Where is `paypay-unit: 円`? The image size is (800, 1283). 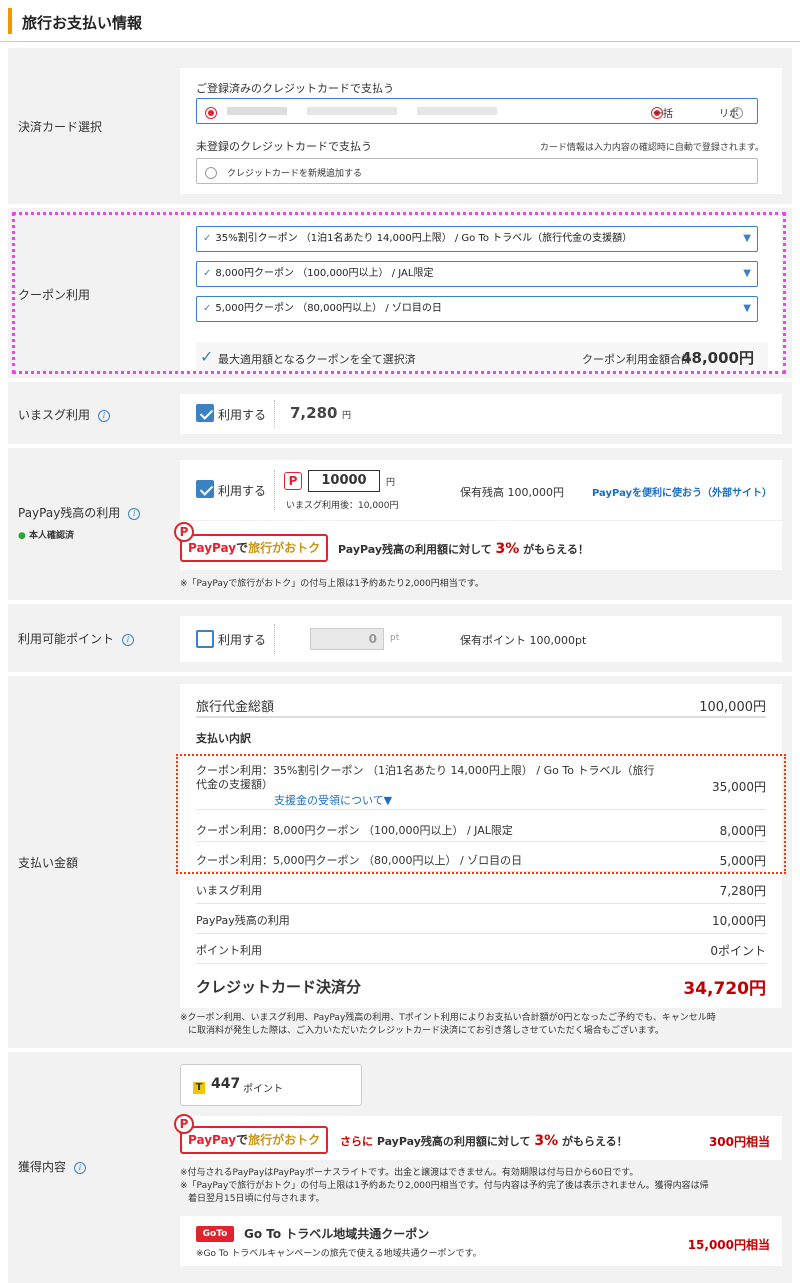
paypay-unit: 円 is located at coordinates (391, 483).